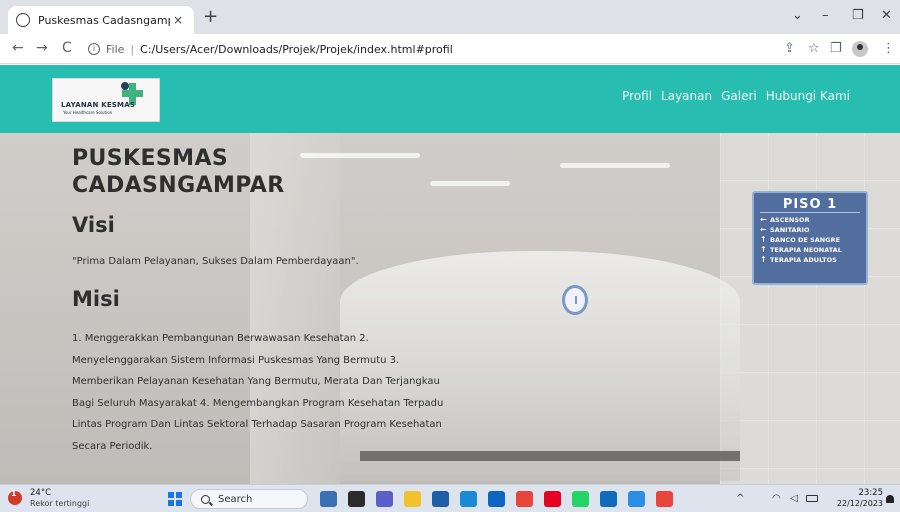 The width and height of the screenshot is (900, 512). What do you see at coordinates (552, 499) in the screenshot?
I see `pinterest-app-icon` at bounding box center [552, 499].